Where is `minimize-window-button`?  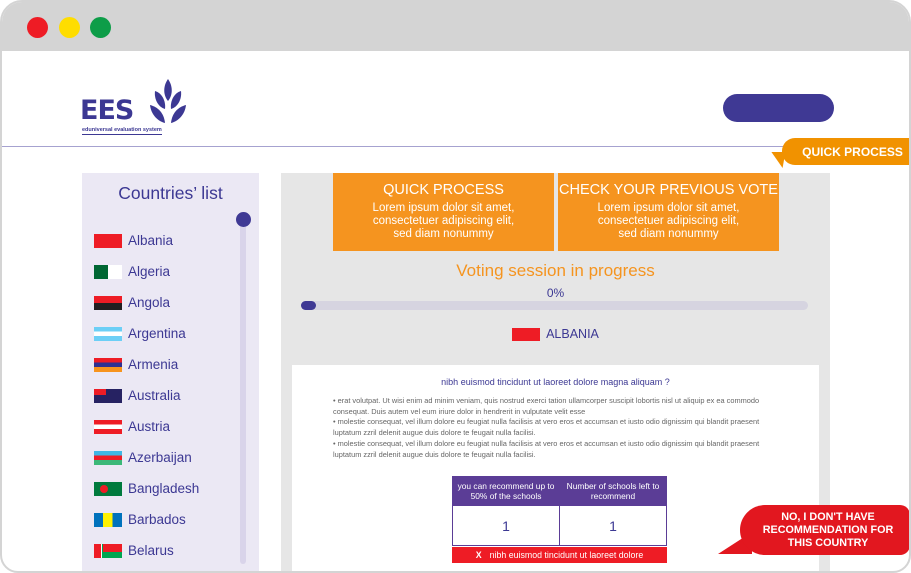 minimize-window-button is located at coordinates (69, 27).